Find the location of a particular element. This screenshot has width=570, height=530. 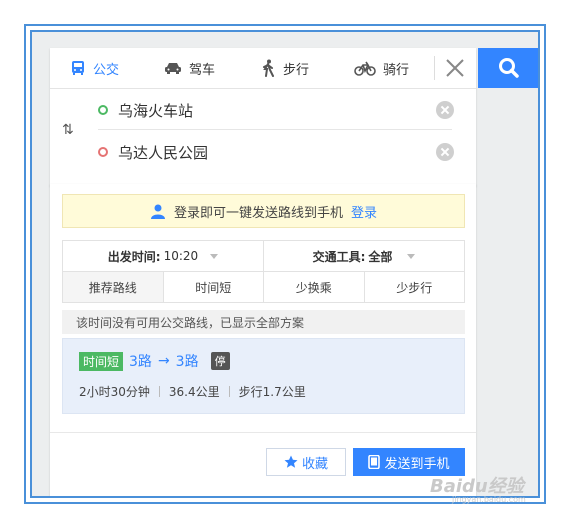

tab-bus: 公交 is located at coordinates (94, 68).